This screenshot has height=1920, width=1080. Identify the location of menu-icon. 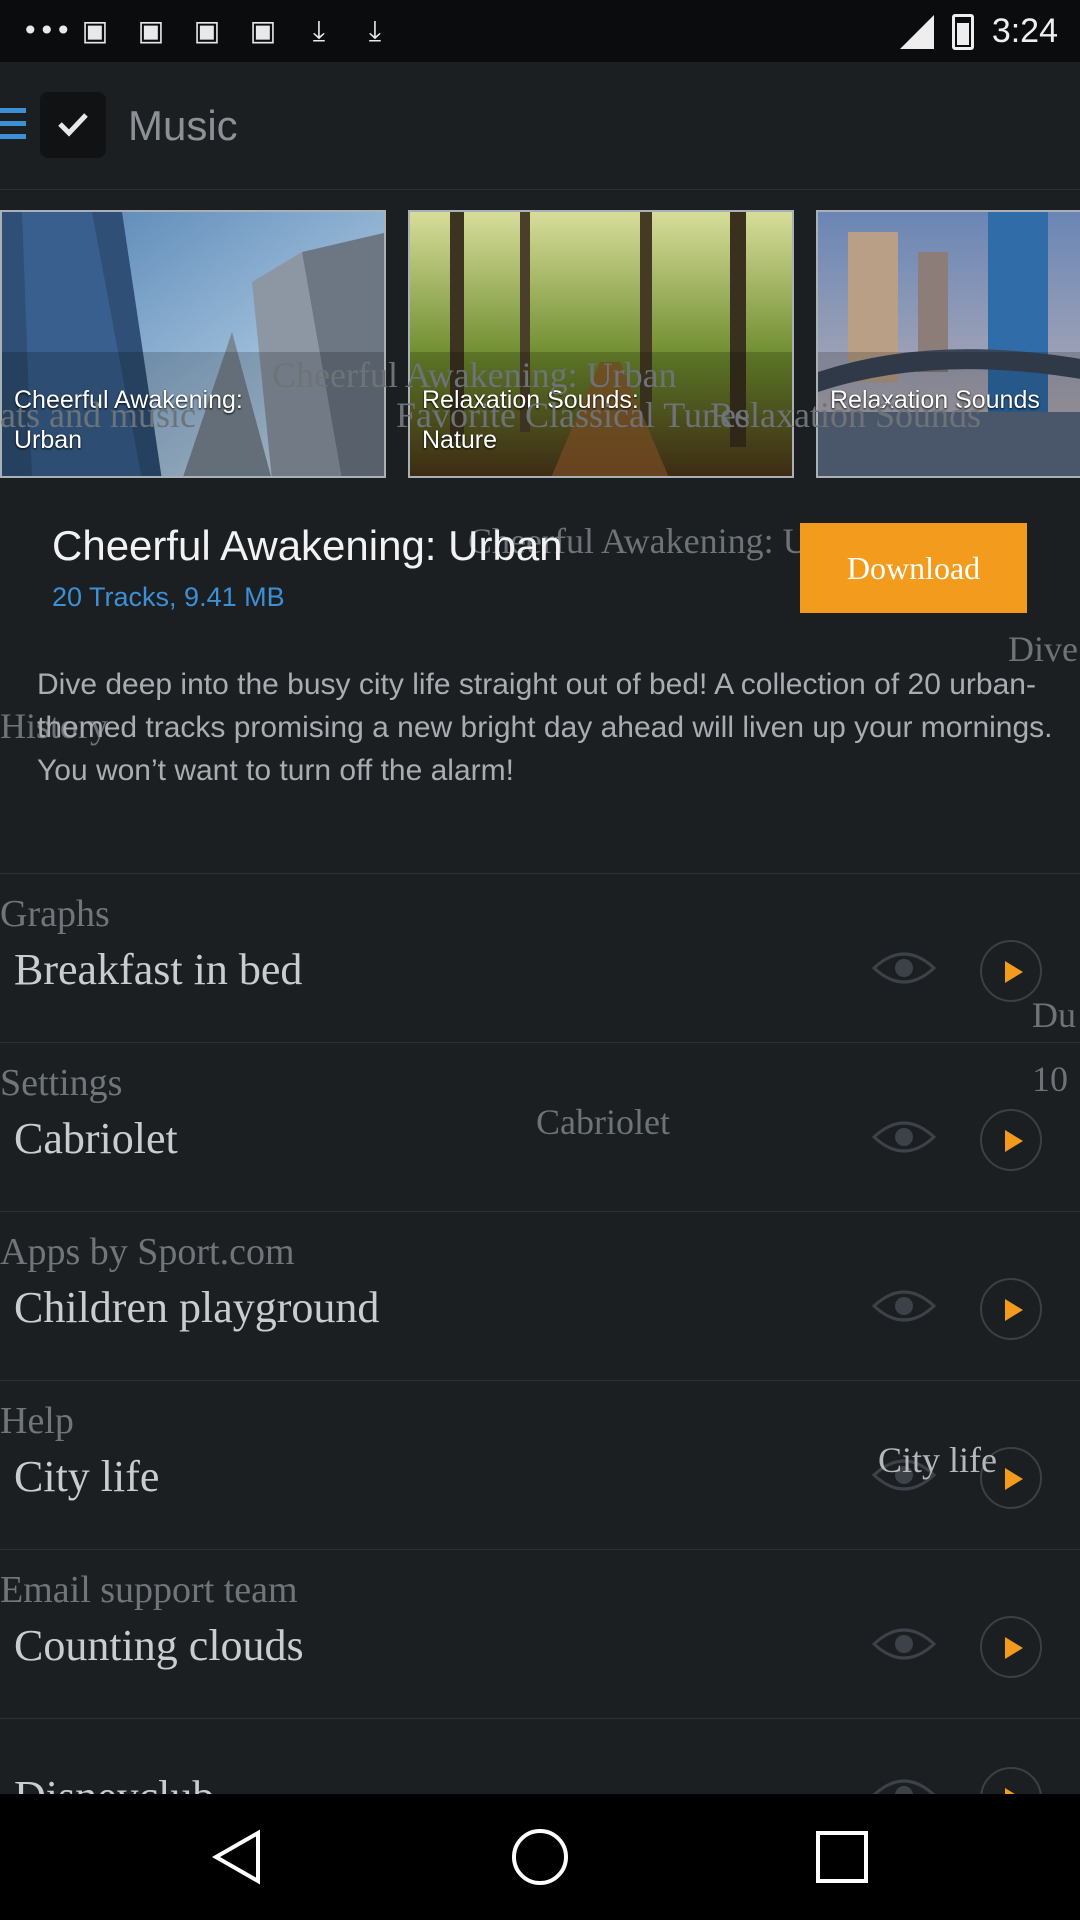
(13, 124).